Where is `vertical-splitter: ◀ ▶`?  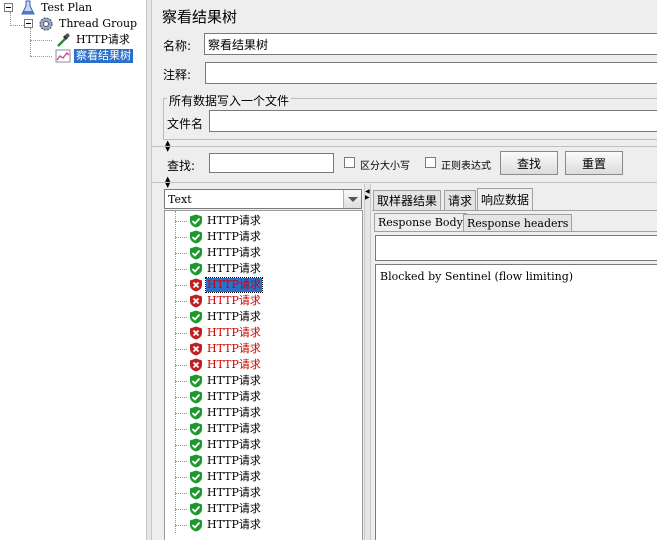 vertical-splitter: ◀ ▶ is located at coordinates (367, 362).